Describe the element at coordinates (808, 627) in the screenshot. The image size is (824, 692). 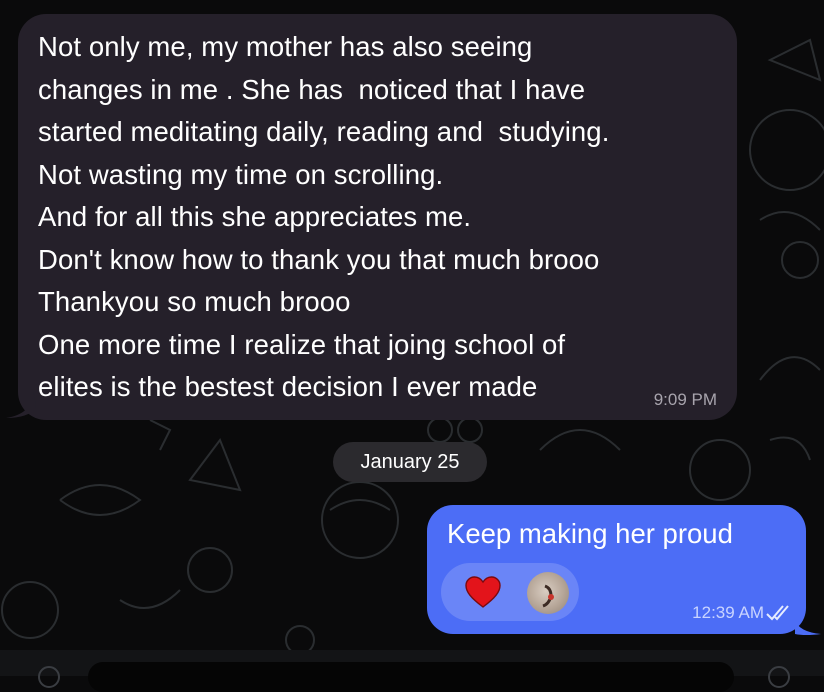
I see `outgoing-bubble-tail` at that location.